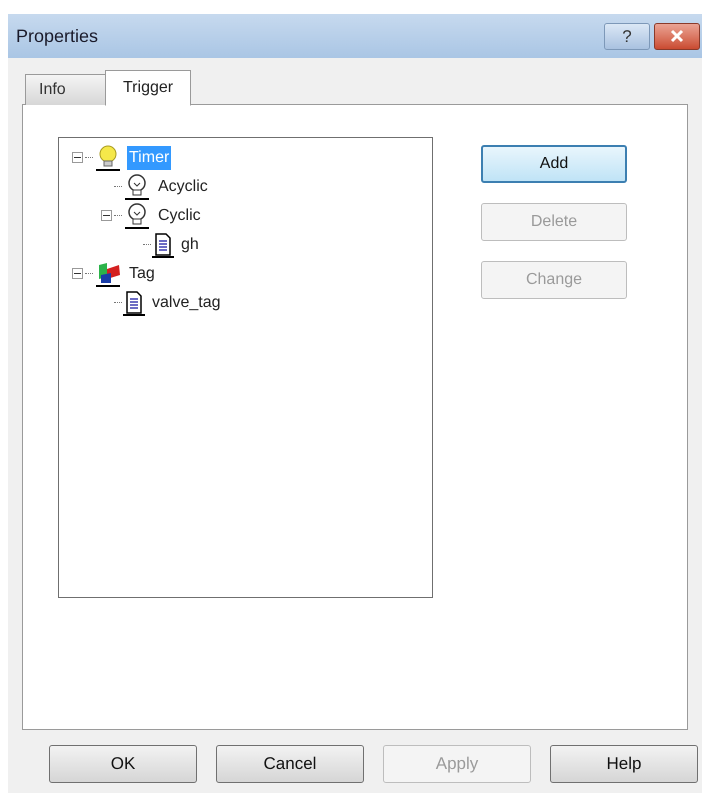 This screenshot has height=793, width=702. What do you see at coordinates (58, 36) in the screenshot?
I see `window-title: Properties` at bounding box center [58, 36].